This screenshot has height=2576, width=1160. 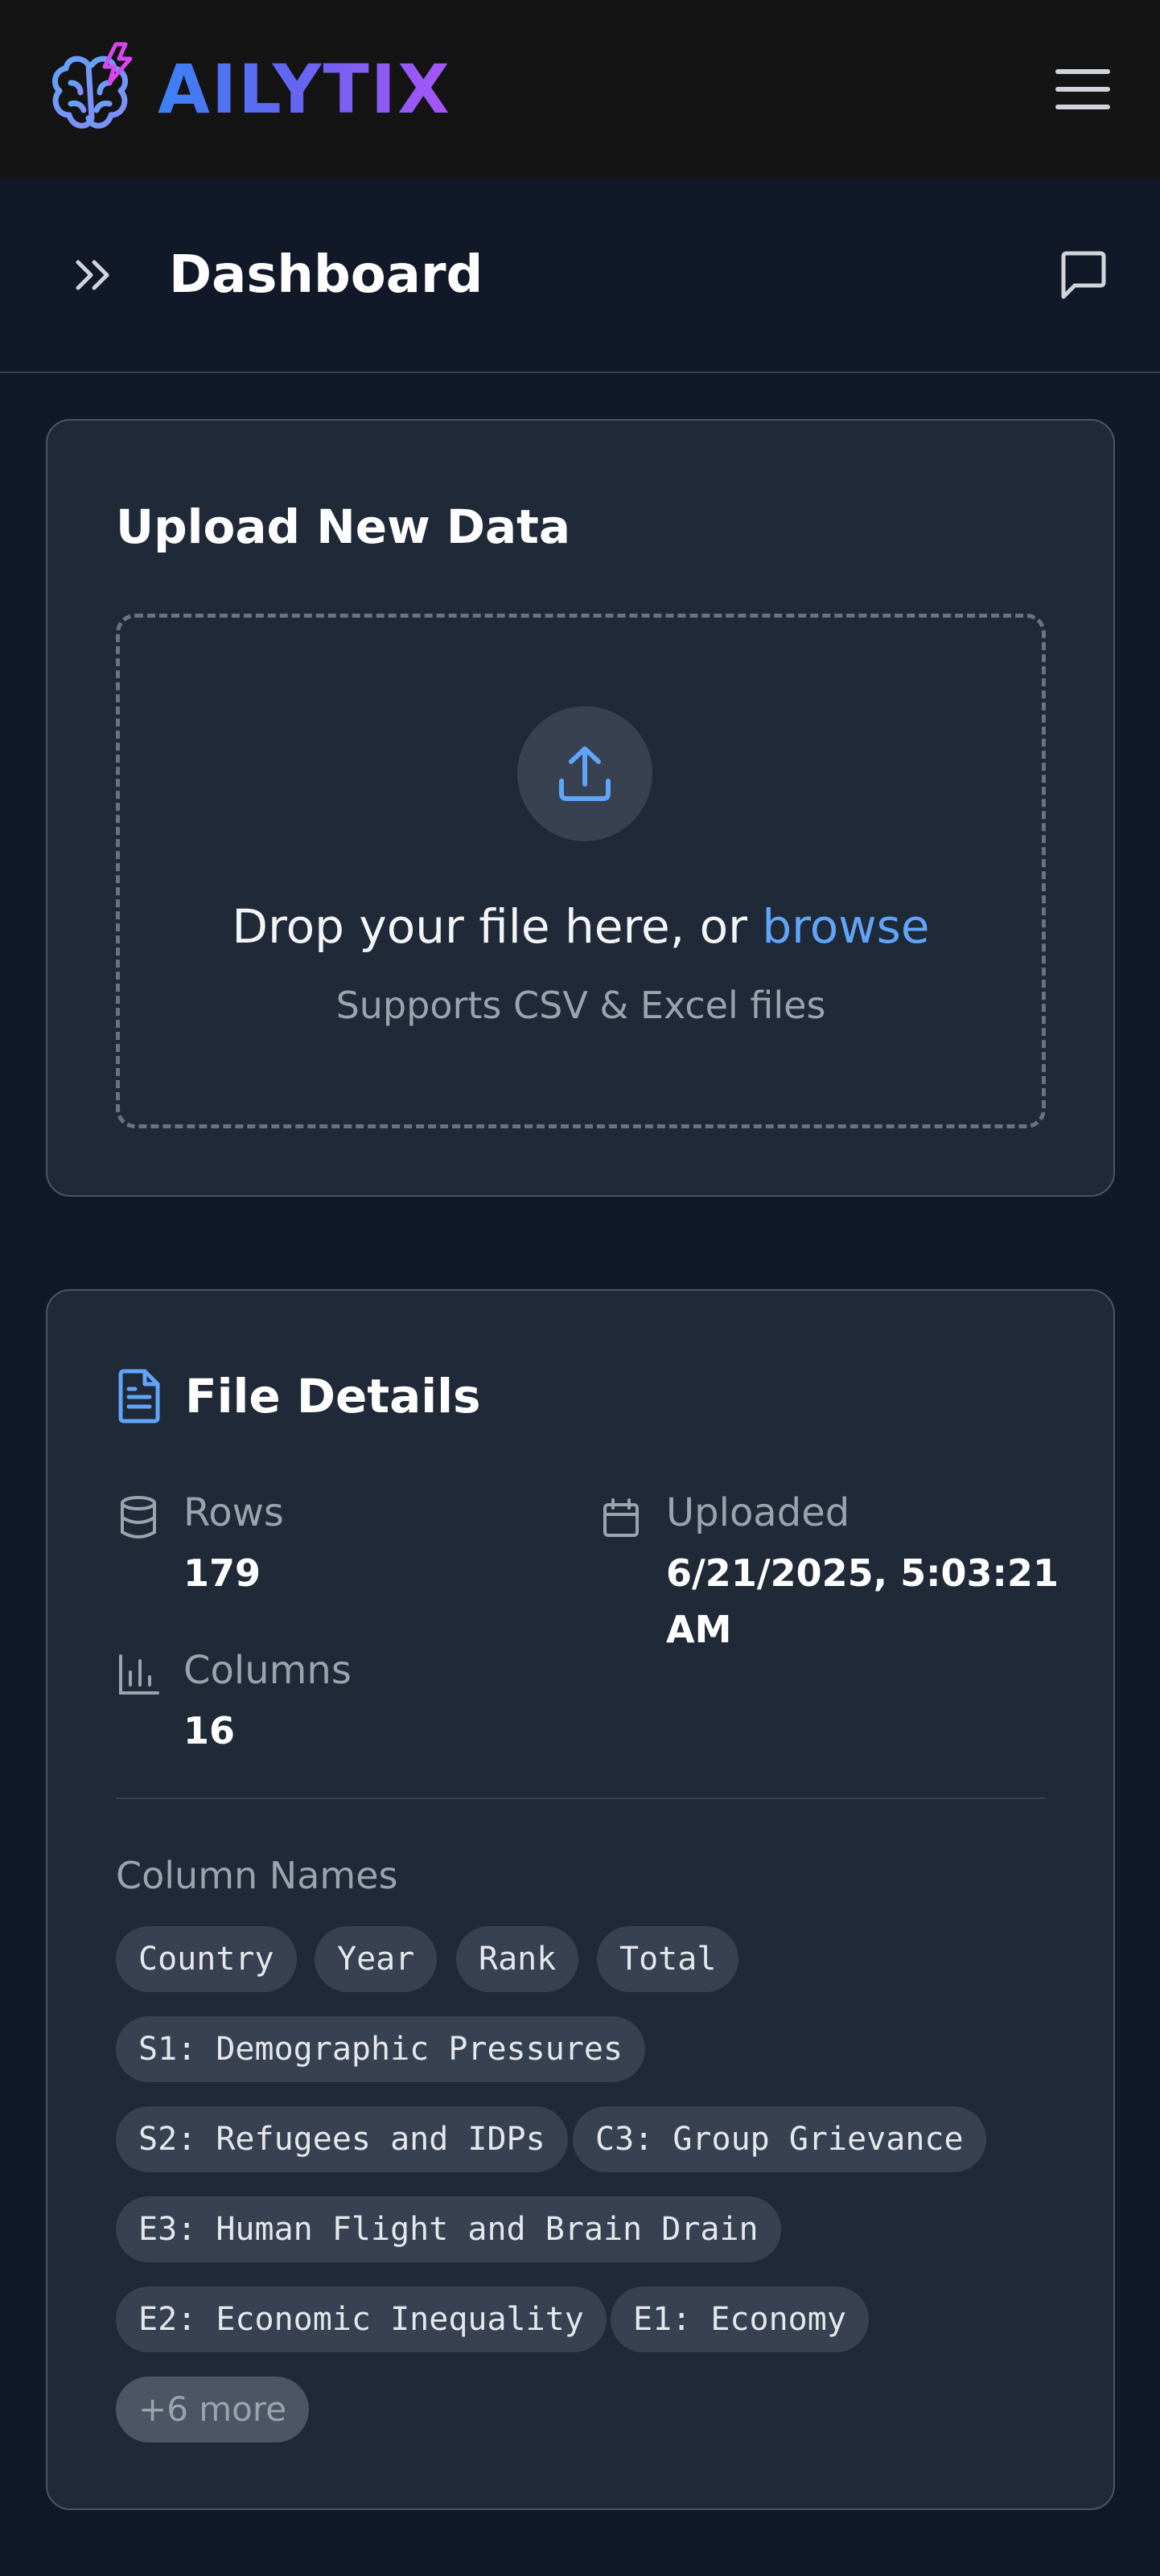 What do you see at coordinates (138, 1517) in the screenshot?
I see `database-icon` at bounding box center [138, 1517].